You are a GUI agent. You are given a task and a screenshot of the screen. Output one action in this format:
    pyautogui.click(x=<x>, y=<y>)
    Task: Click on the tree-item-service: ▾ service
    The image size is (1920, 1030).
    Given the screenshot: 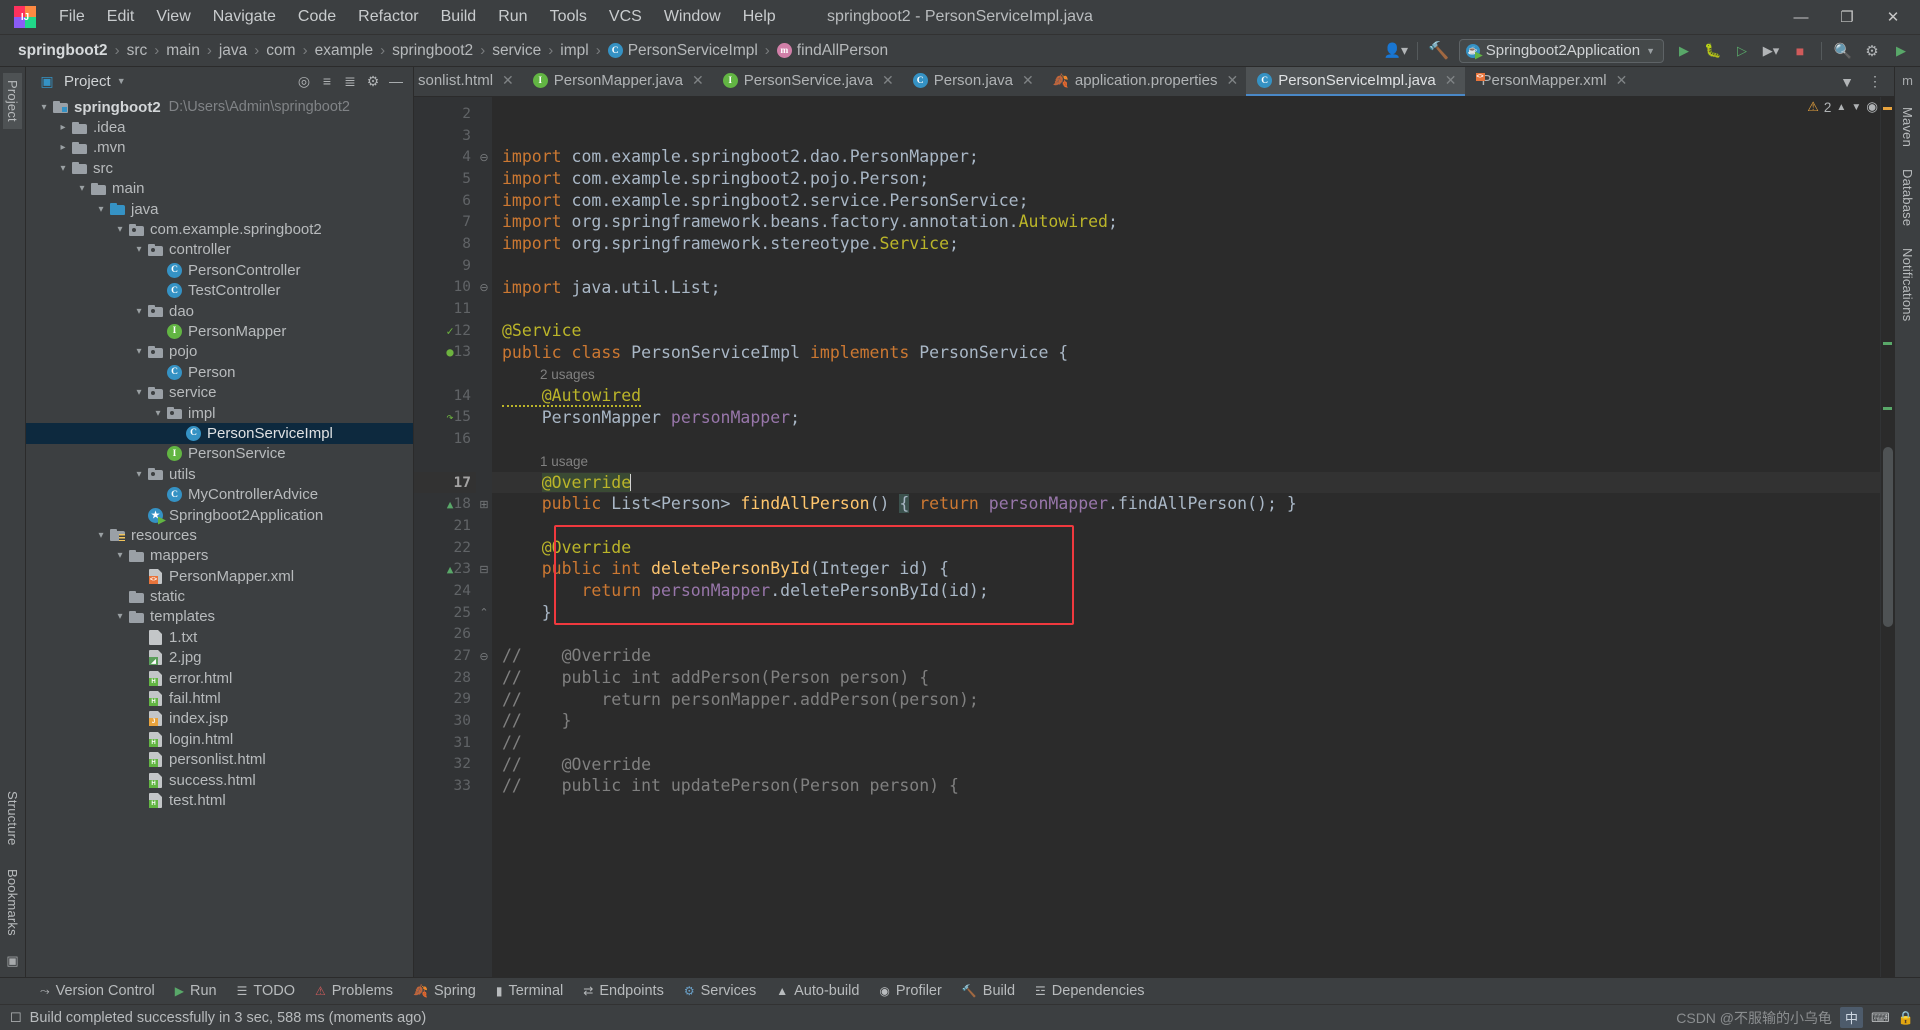 What is the action you would take?
    pyautogui.click(x=219, y=392)
    